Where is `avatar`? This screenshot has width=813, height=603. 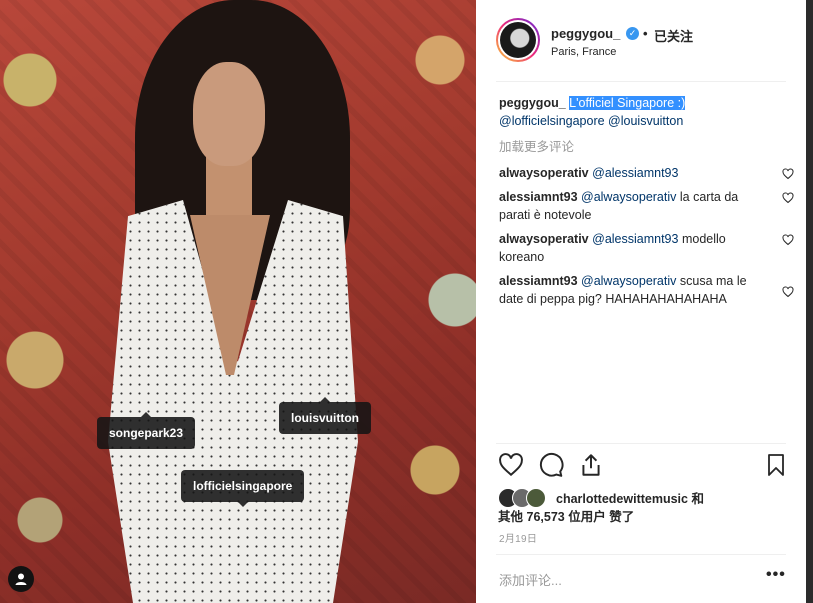 avatar is located at coordinates (518, 40).